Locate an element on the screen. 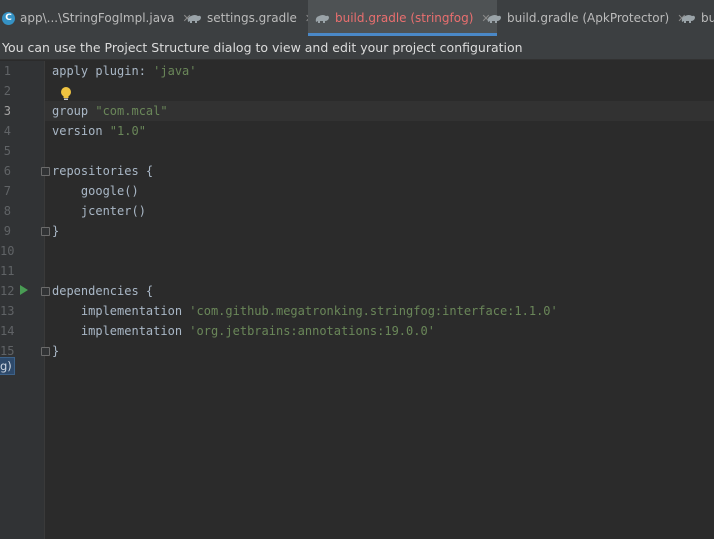 The width and height of the screenshot is (714, 539). code-line: 9} is located at coordinates (357, 231).